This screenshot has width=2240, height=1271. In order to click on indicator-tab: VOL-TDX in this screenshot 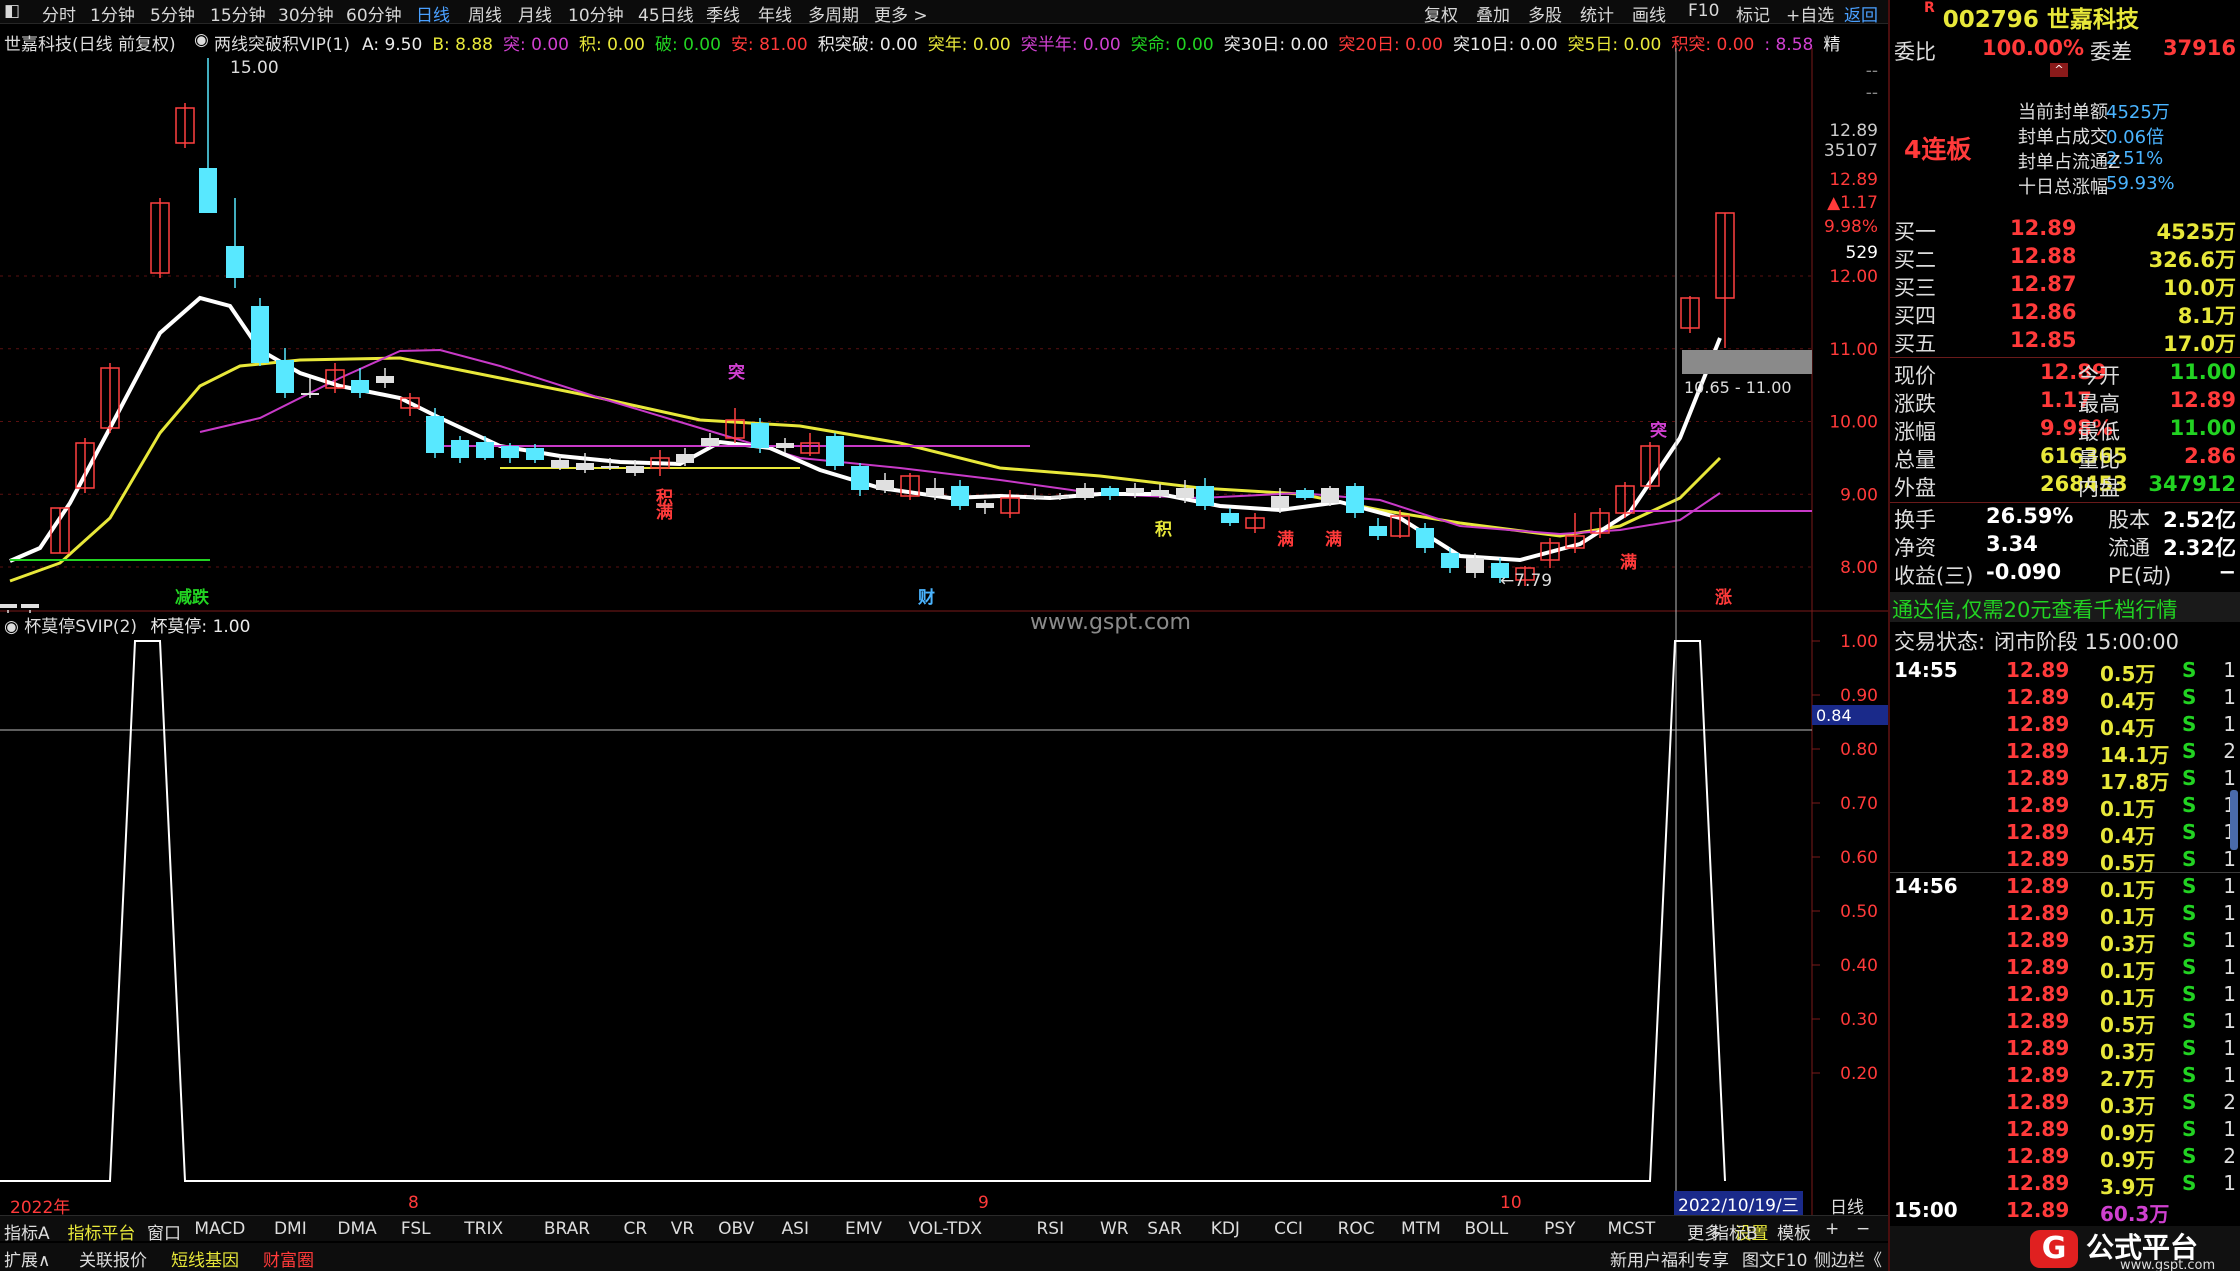, I will do `click(945, 1229)`.